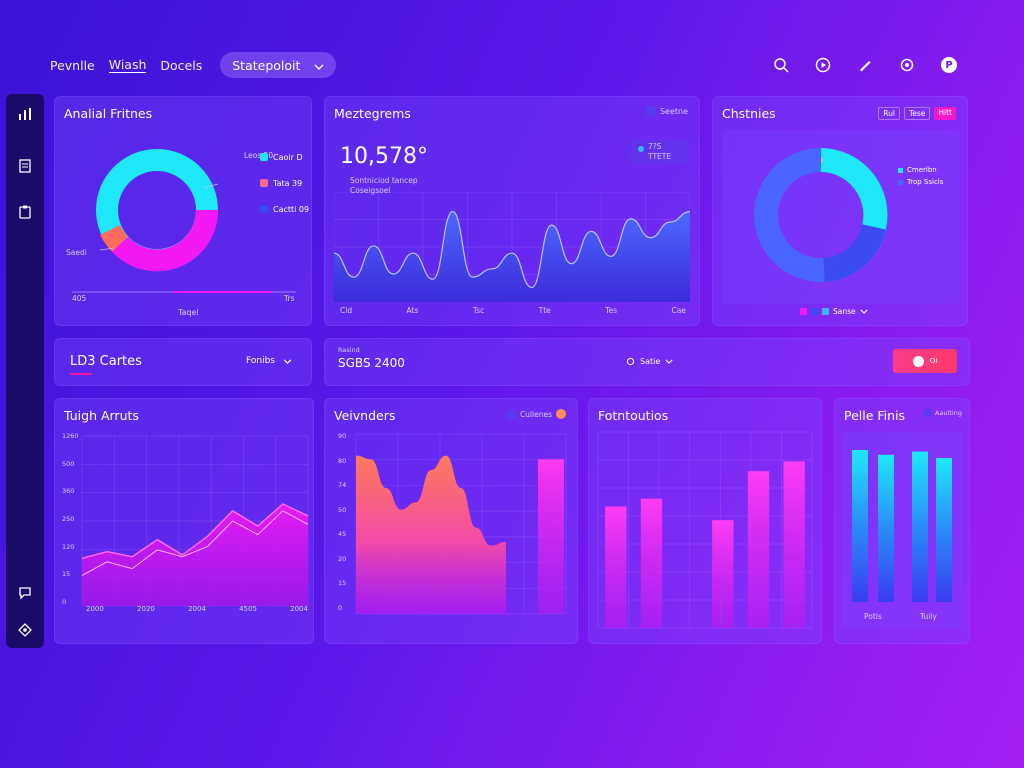 The image size is (1024, 768). I want to click on workspace-dropdown: Statepoloit, so click(278, 65).